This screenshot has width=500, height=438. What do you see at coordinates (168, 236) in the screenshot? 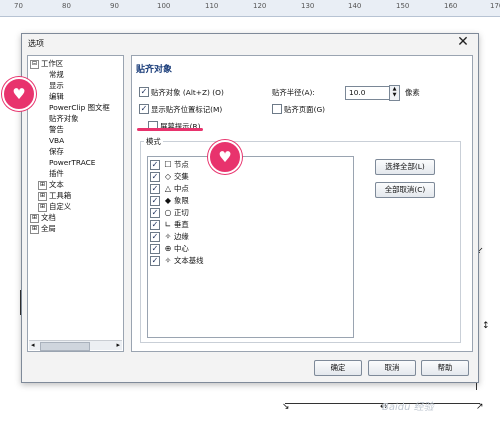
I see `edge-icon: ✧` at bounding box center [168, 236].